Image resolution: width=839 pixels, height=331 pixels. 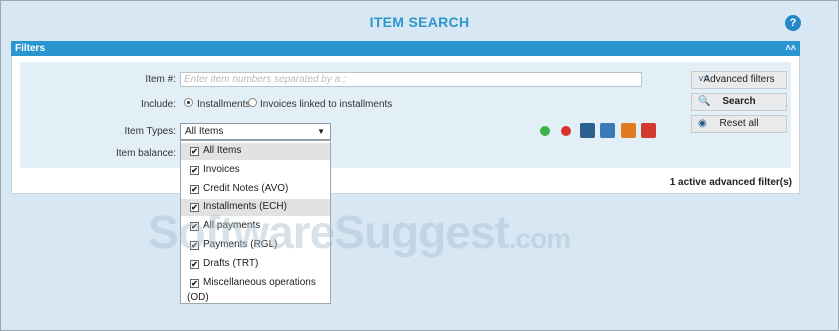 What do you see at coordinates (160, 79) in the screenshot?
I see `item-number-label: Item #:` at bounding box center [160, 79].